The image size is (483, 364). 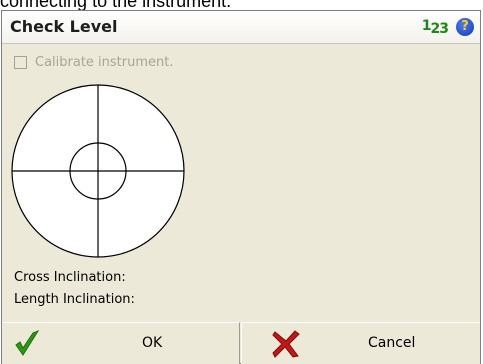 What do you see at coordinates (20, 62) in the screenshot?
I see `calibrate-checkbox` at bounding box center [20, 62].